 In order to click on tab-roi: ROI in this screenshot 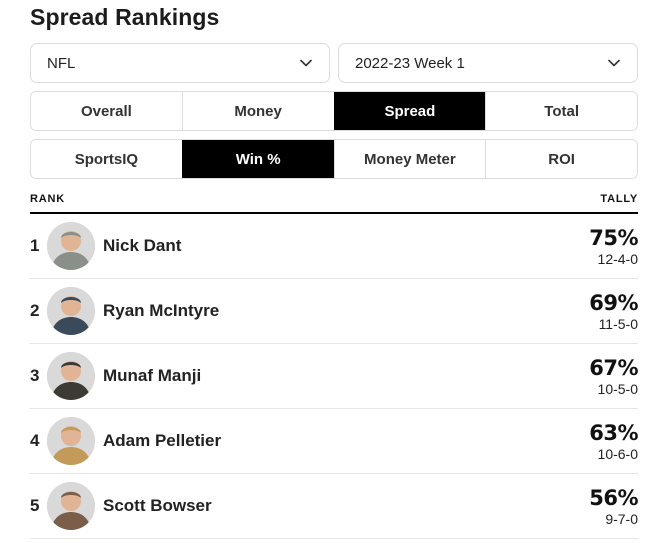, I will do `click(561, 159)`.